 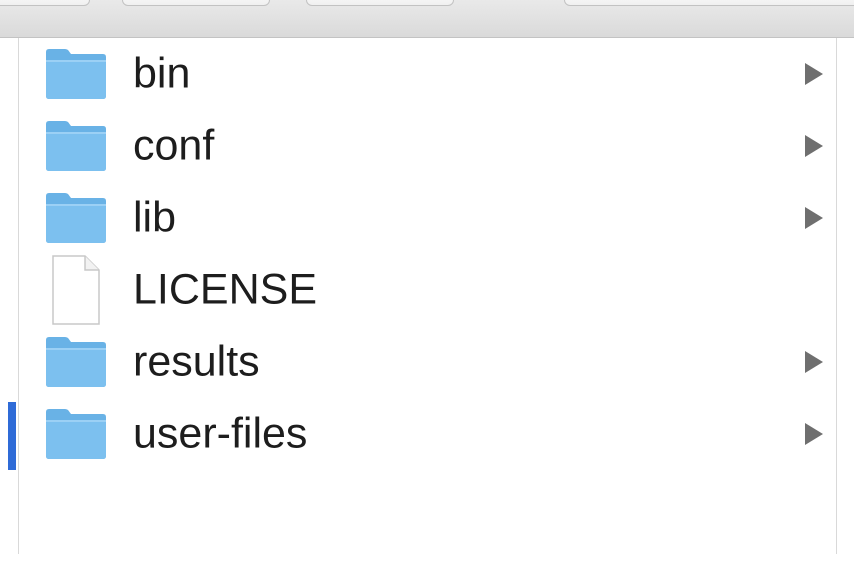 What do you see at coordinates (12, 436) in the screenshot?
I see `selection-indicator` at bounding box center [12, 436].